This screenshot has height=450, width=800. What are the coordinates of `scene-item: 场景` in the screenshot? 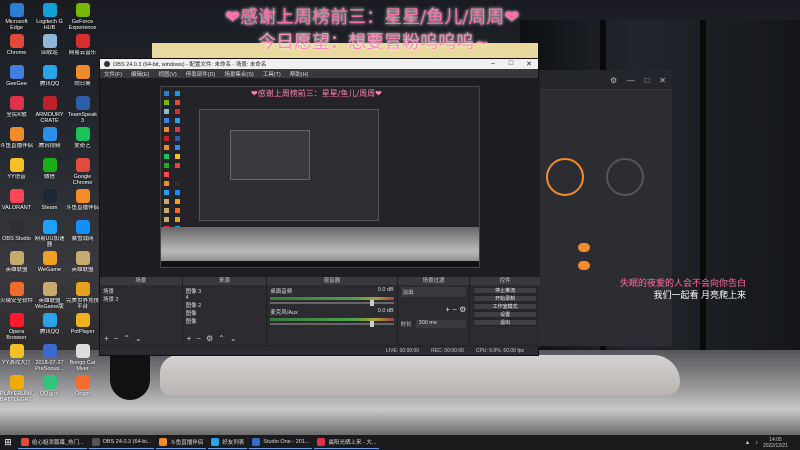 It's located at (141, 291).